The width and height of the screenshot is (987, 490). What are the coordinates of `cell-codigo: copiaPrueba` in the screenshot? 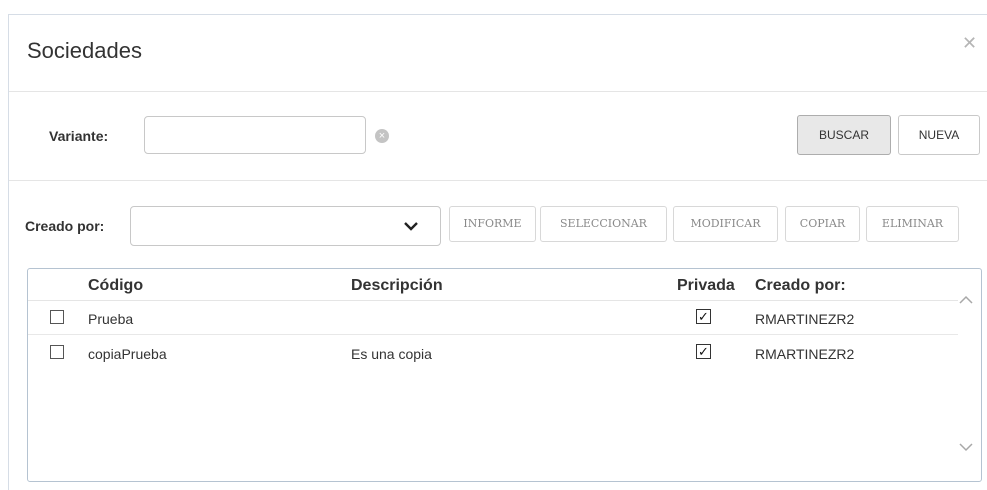 It's located at (127, 354).